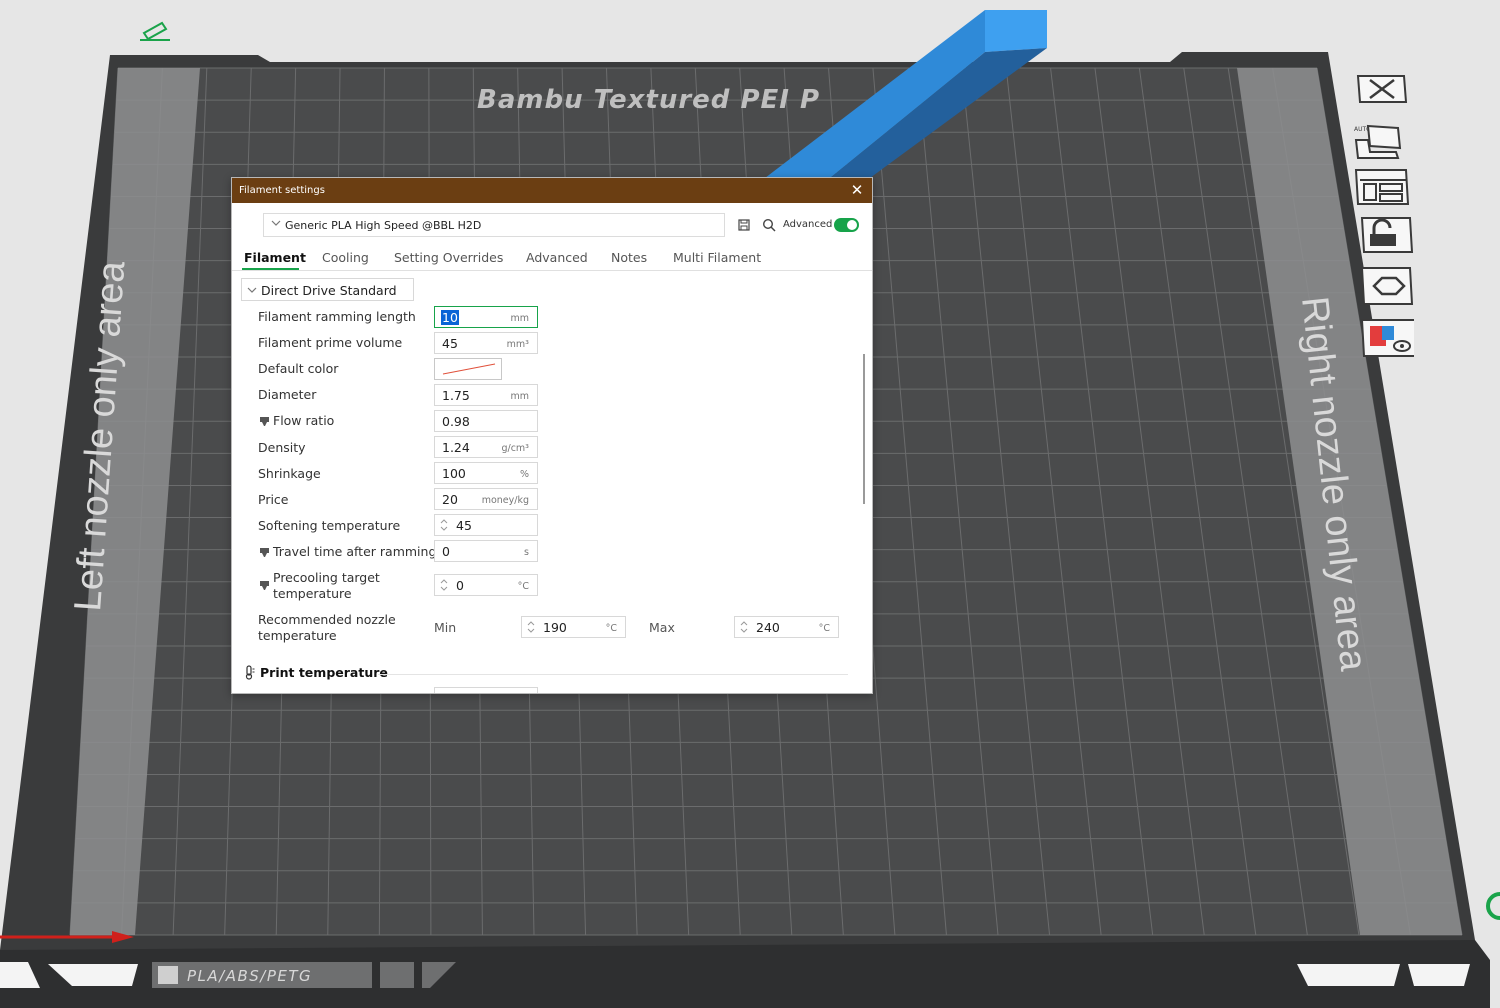 The height and width of the screenshot is (1008, 1500). I want to click on no-color-icon, so click(469, 369).